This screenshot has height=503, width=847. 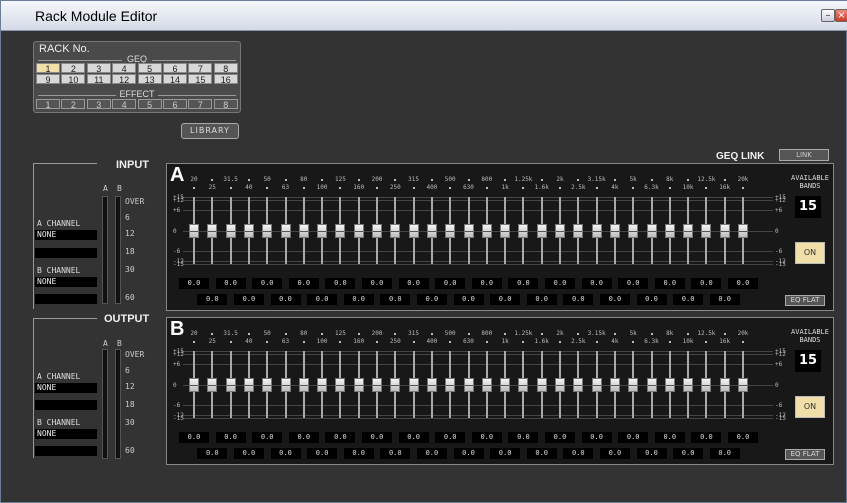 What do you see at coordinates (210, 131) in the screenshot?
I see `library-button: LIBRARY` at bounding box center [210, 131].